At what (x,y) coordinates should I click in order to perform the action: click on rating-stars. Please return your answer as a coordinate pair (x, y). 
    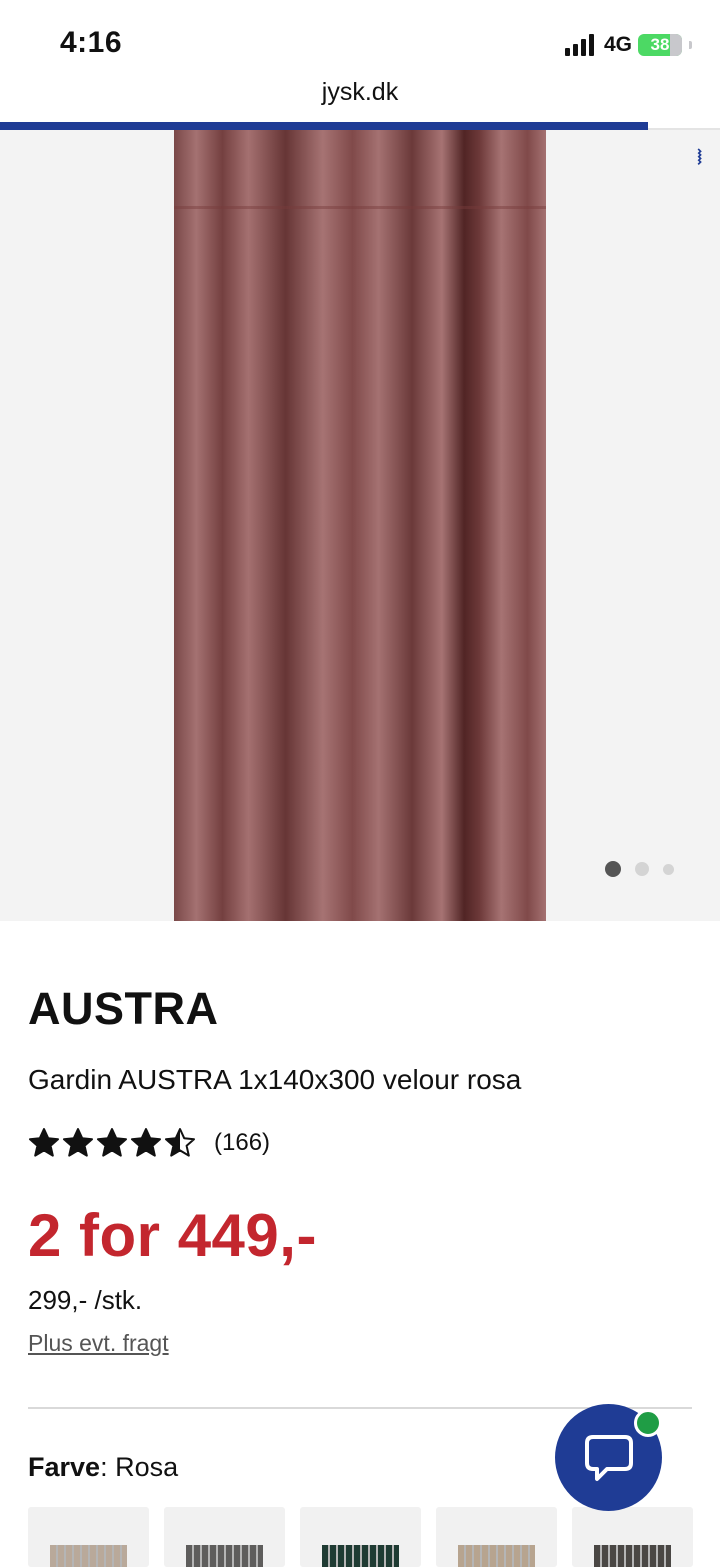
    Looking at the image, I should click on (112, 1143).